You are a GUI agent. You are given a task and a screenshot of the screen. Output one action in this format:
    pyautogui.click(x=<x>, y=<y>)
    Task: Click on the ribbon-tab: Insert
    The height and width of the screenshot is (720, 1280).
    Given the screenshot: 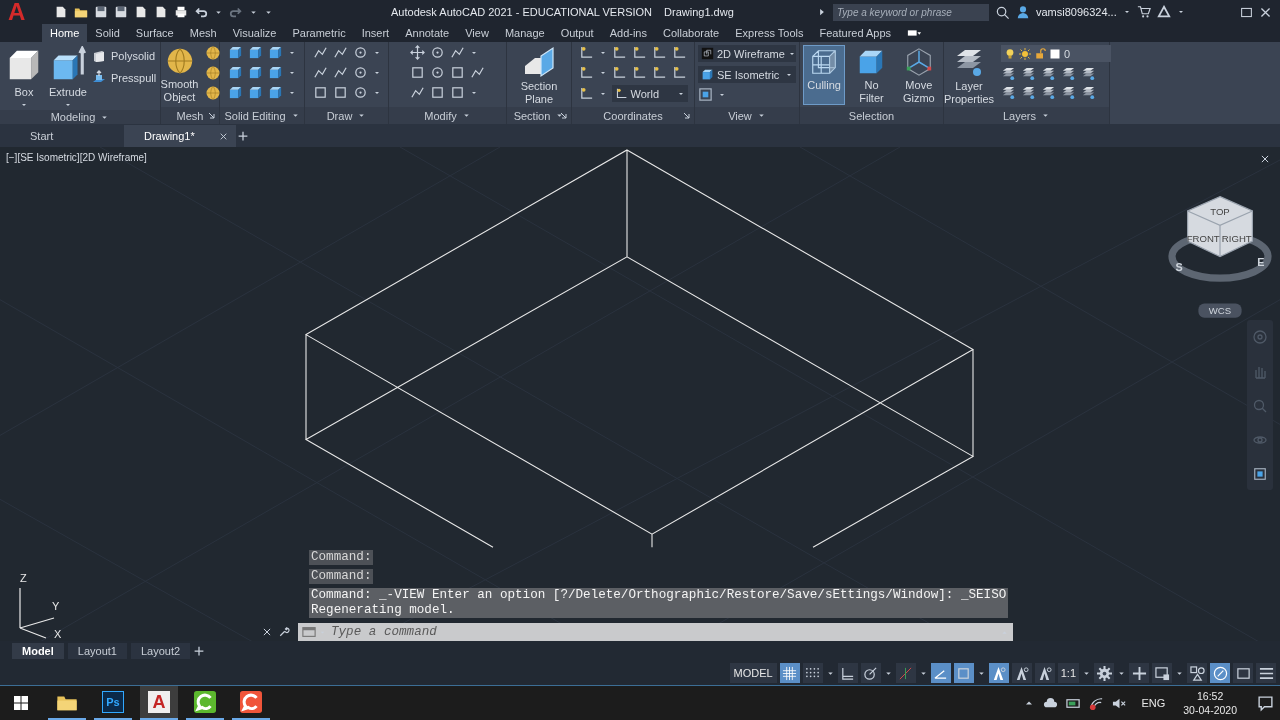 What is the action you would take?
    pyautogui.click(x=375, y=33)
    